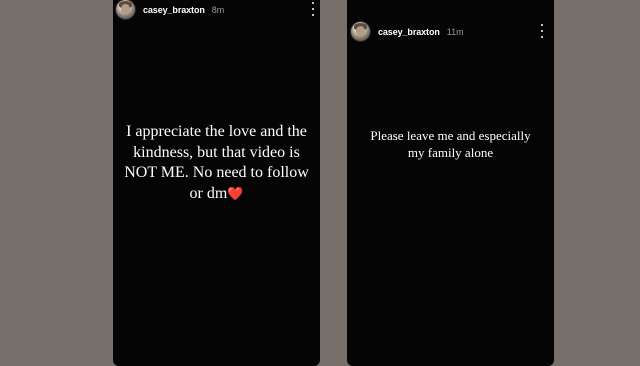 The height and width of the screenshot is (366, 640). I want to click on post-timestamp: 11m, so click(455, 31).